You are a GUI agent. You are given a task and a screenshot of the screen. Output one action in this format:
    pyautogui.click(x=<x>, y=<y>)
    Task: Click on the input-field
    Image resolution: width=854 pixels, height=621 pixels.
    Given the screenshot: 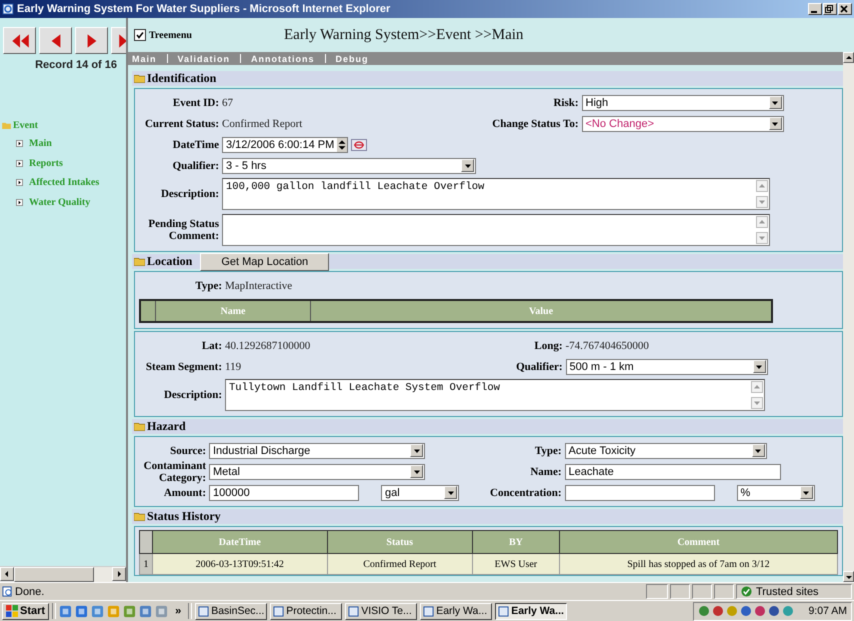 What is the action you would take?
    pyautogui.click(x=639, y=492)
    